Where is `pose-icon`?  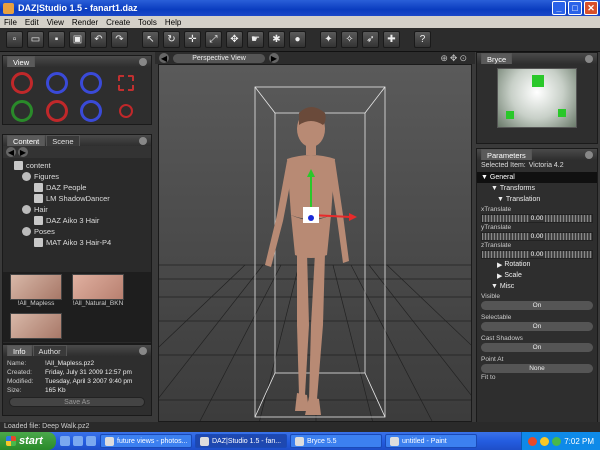
pose-icon is located at coordinates (26, 231).